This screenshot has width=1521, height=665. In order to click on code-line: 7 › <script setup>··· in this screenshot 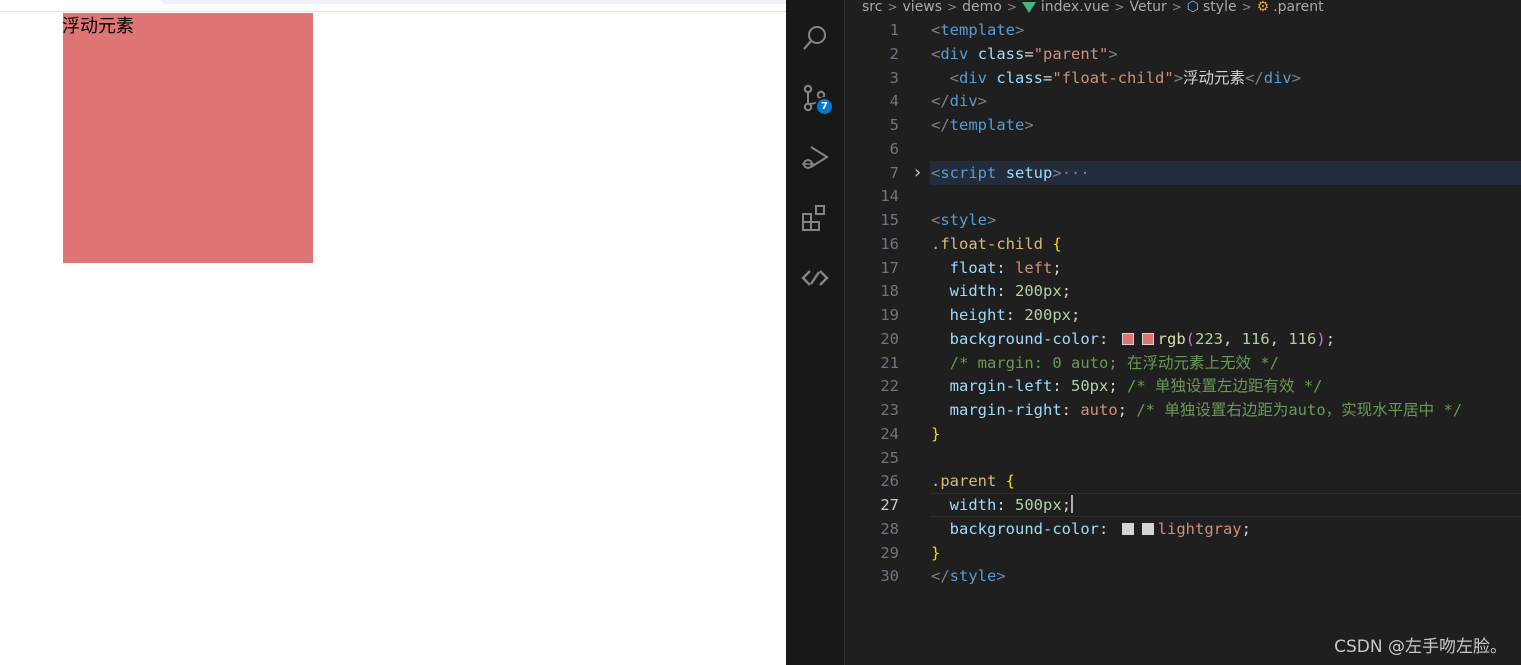, I will do `click(1183, 172)`.